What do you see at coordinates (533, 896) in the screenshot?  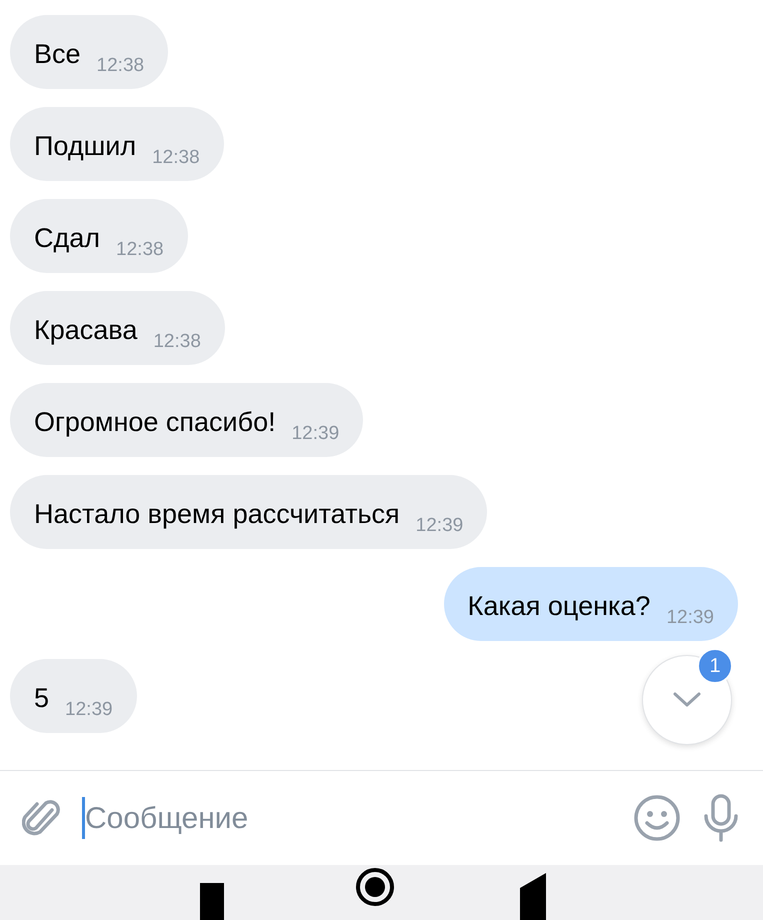 I see `back-icon` at bounding box center [533, 896].